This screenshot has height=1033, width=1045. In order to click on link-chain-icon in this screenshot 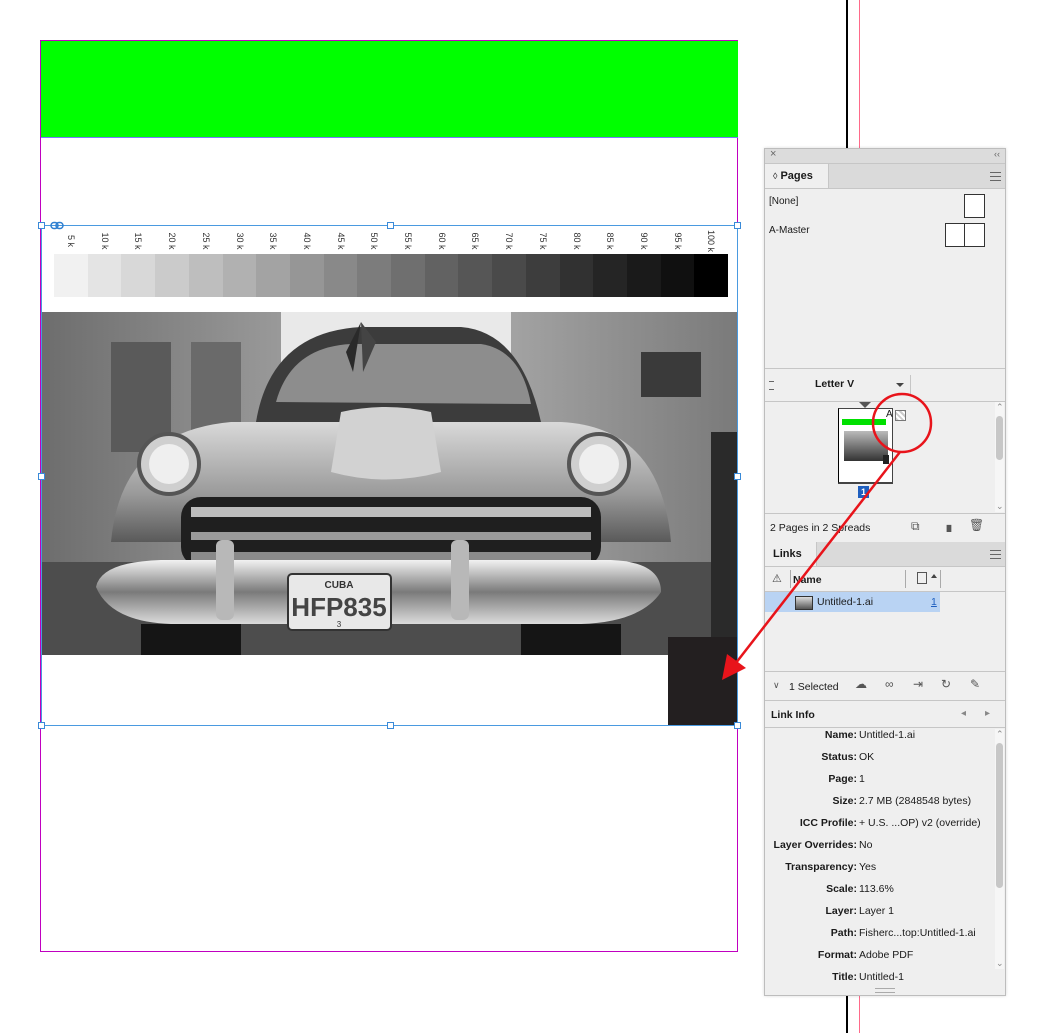, I will do `click(57, 225)`.